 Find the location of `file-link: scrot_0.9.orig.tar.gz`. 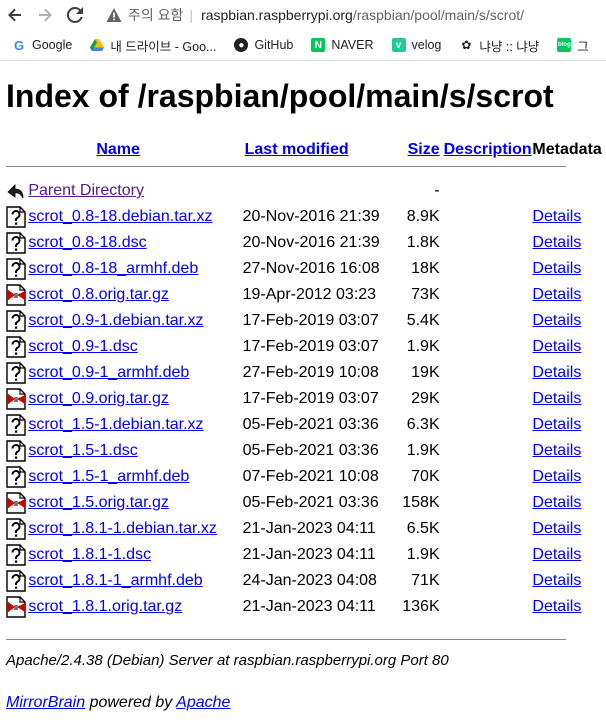

file-link: scrot_0.9.orig.tar.gz is located at coordinates (98, 398).